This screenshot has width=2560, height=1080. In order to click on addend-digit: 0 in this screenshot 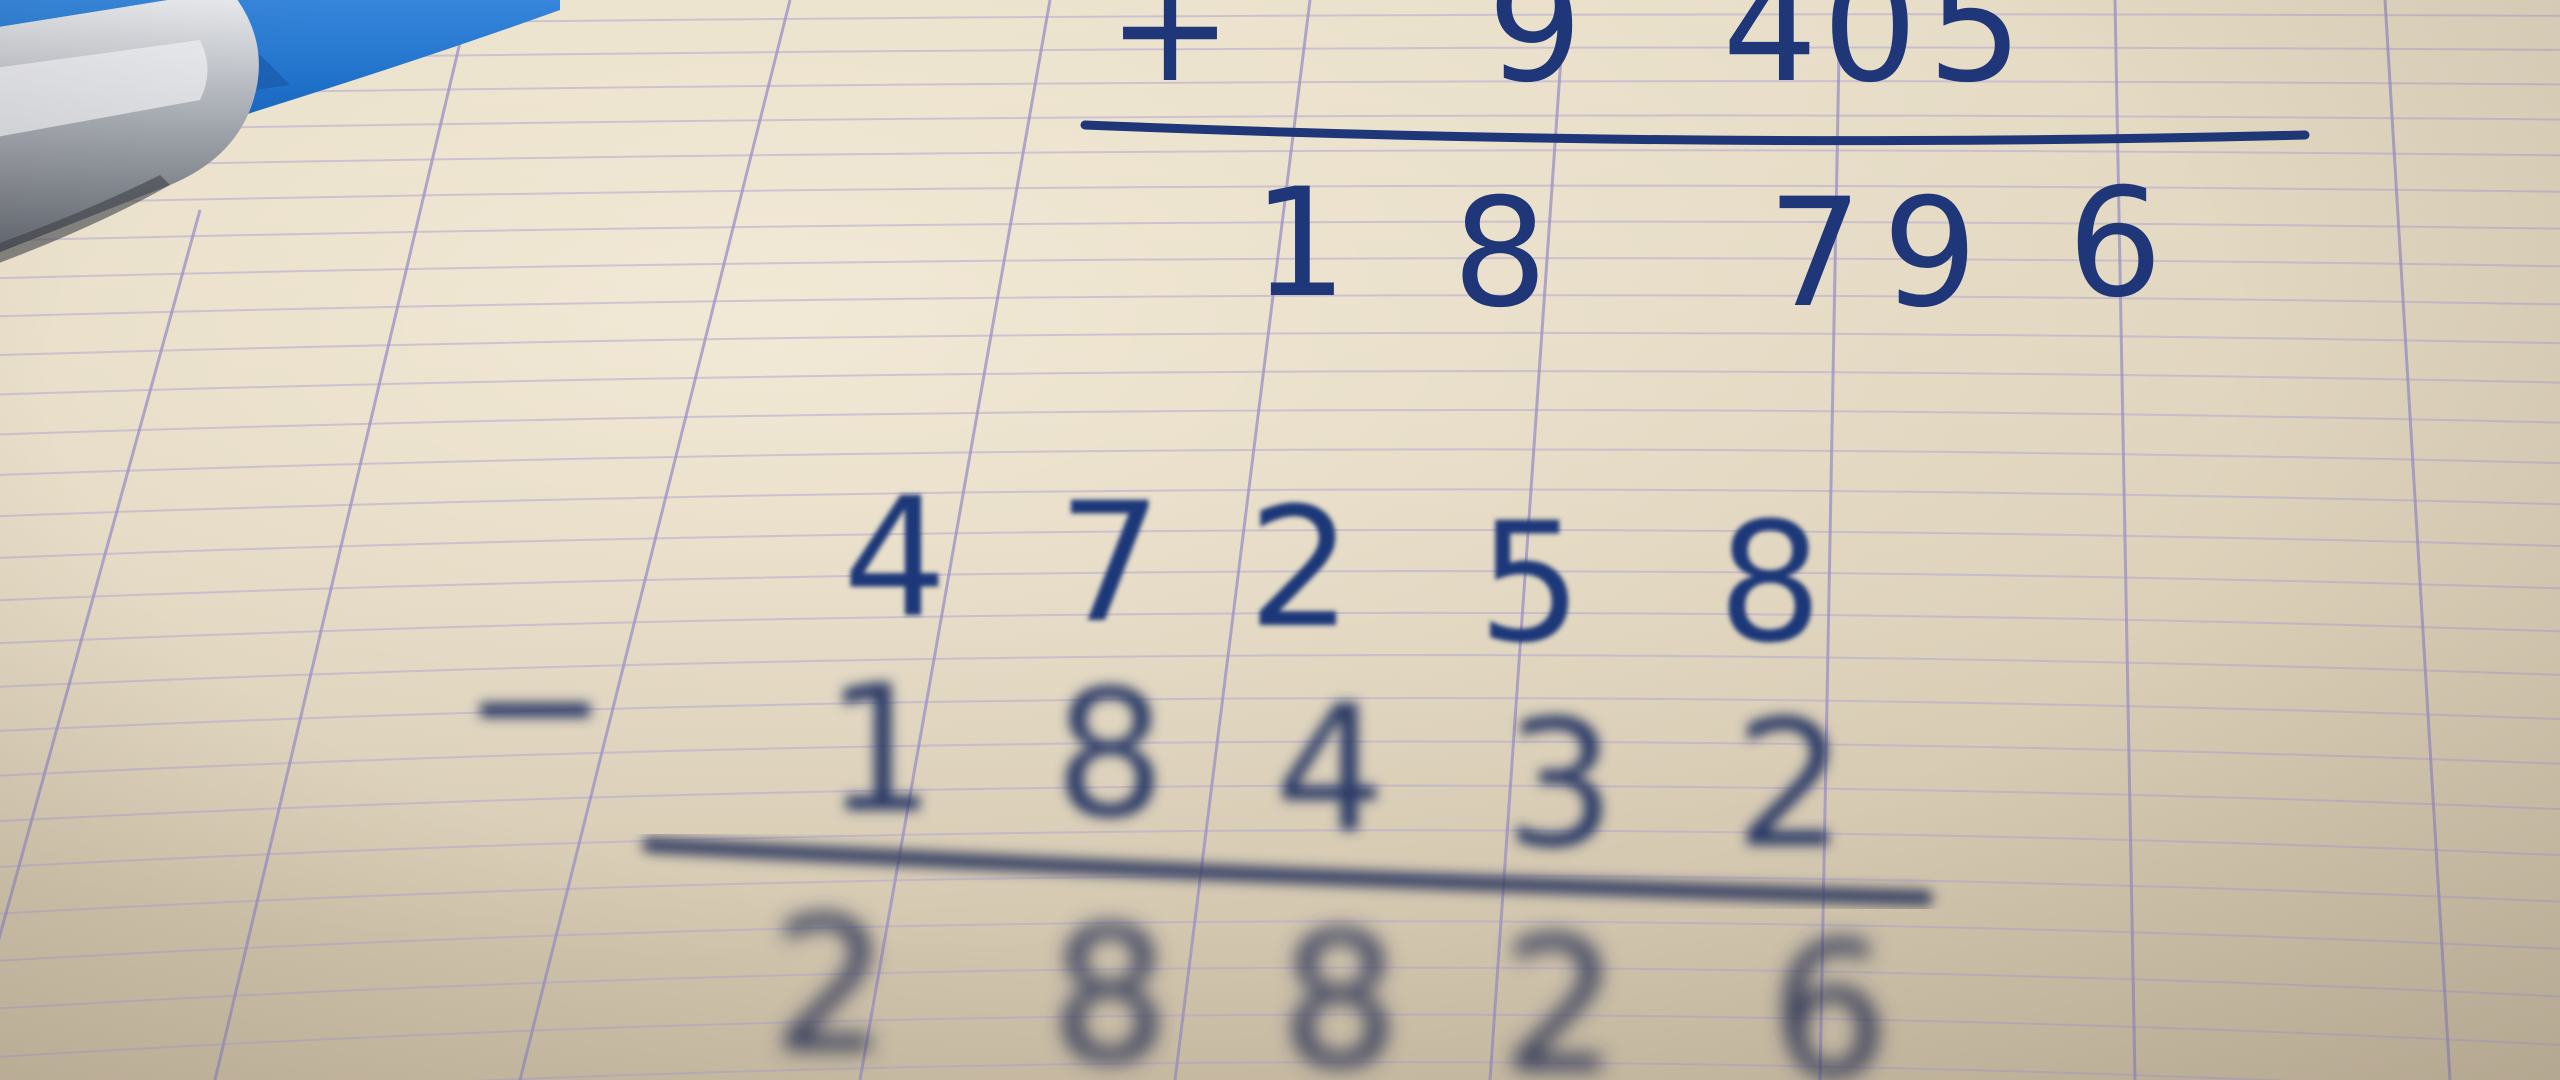, I will do `click(1869, 58)`.